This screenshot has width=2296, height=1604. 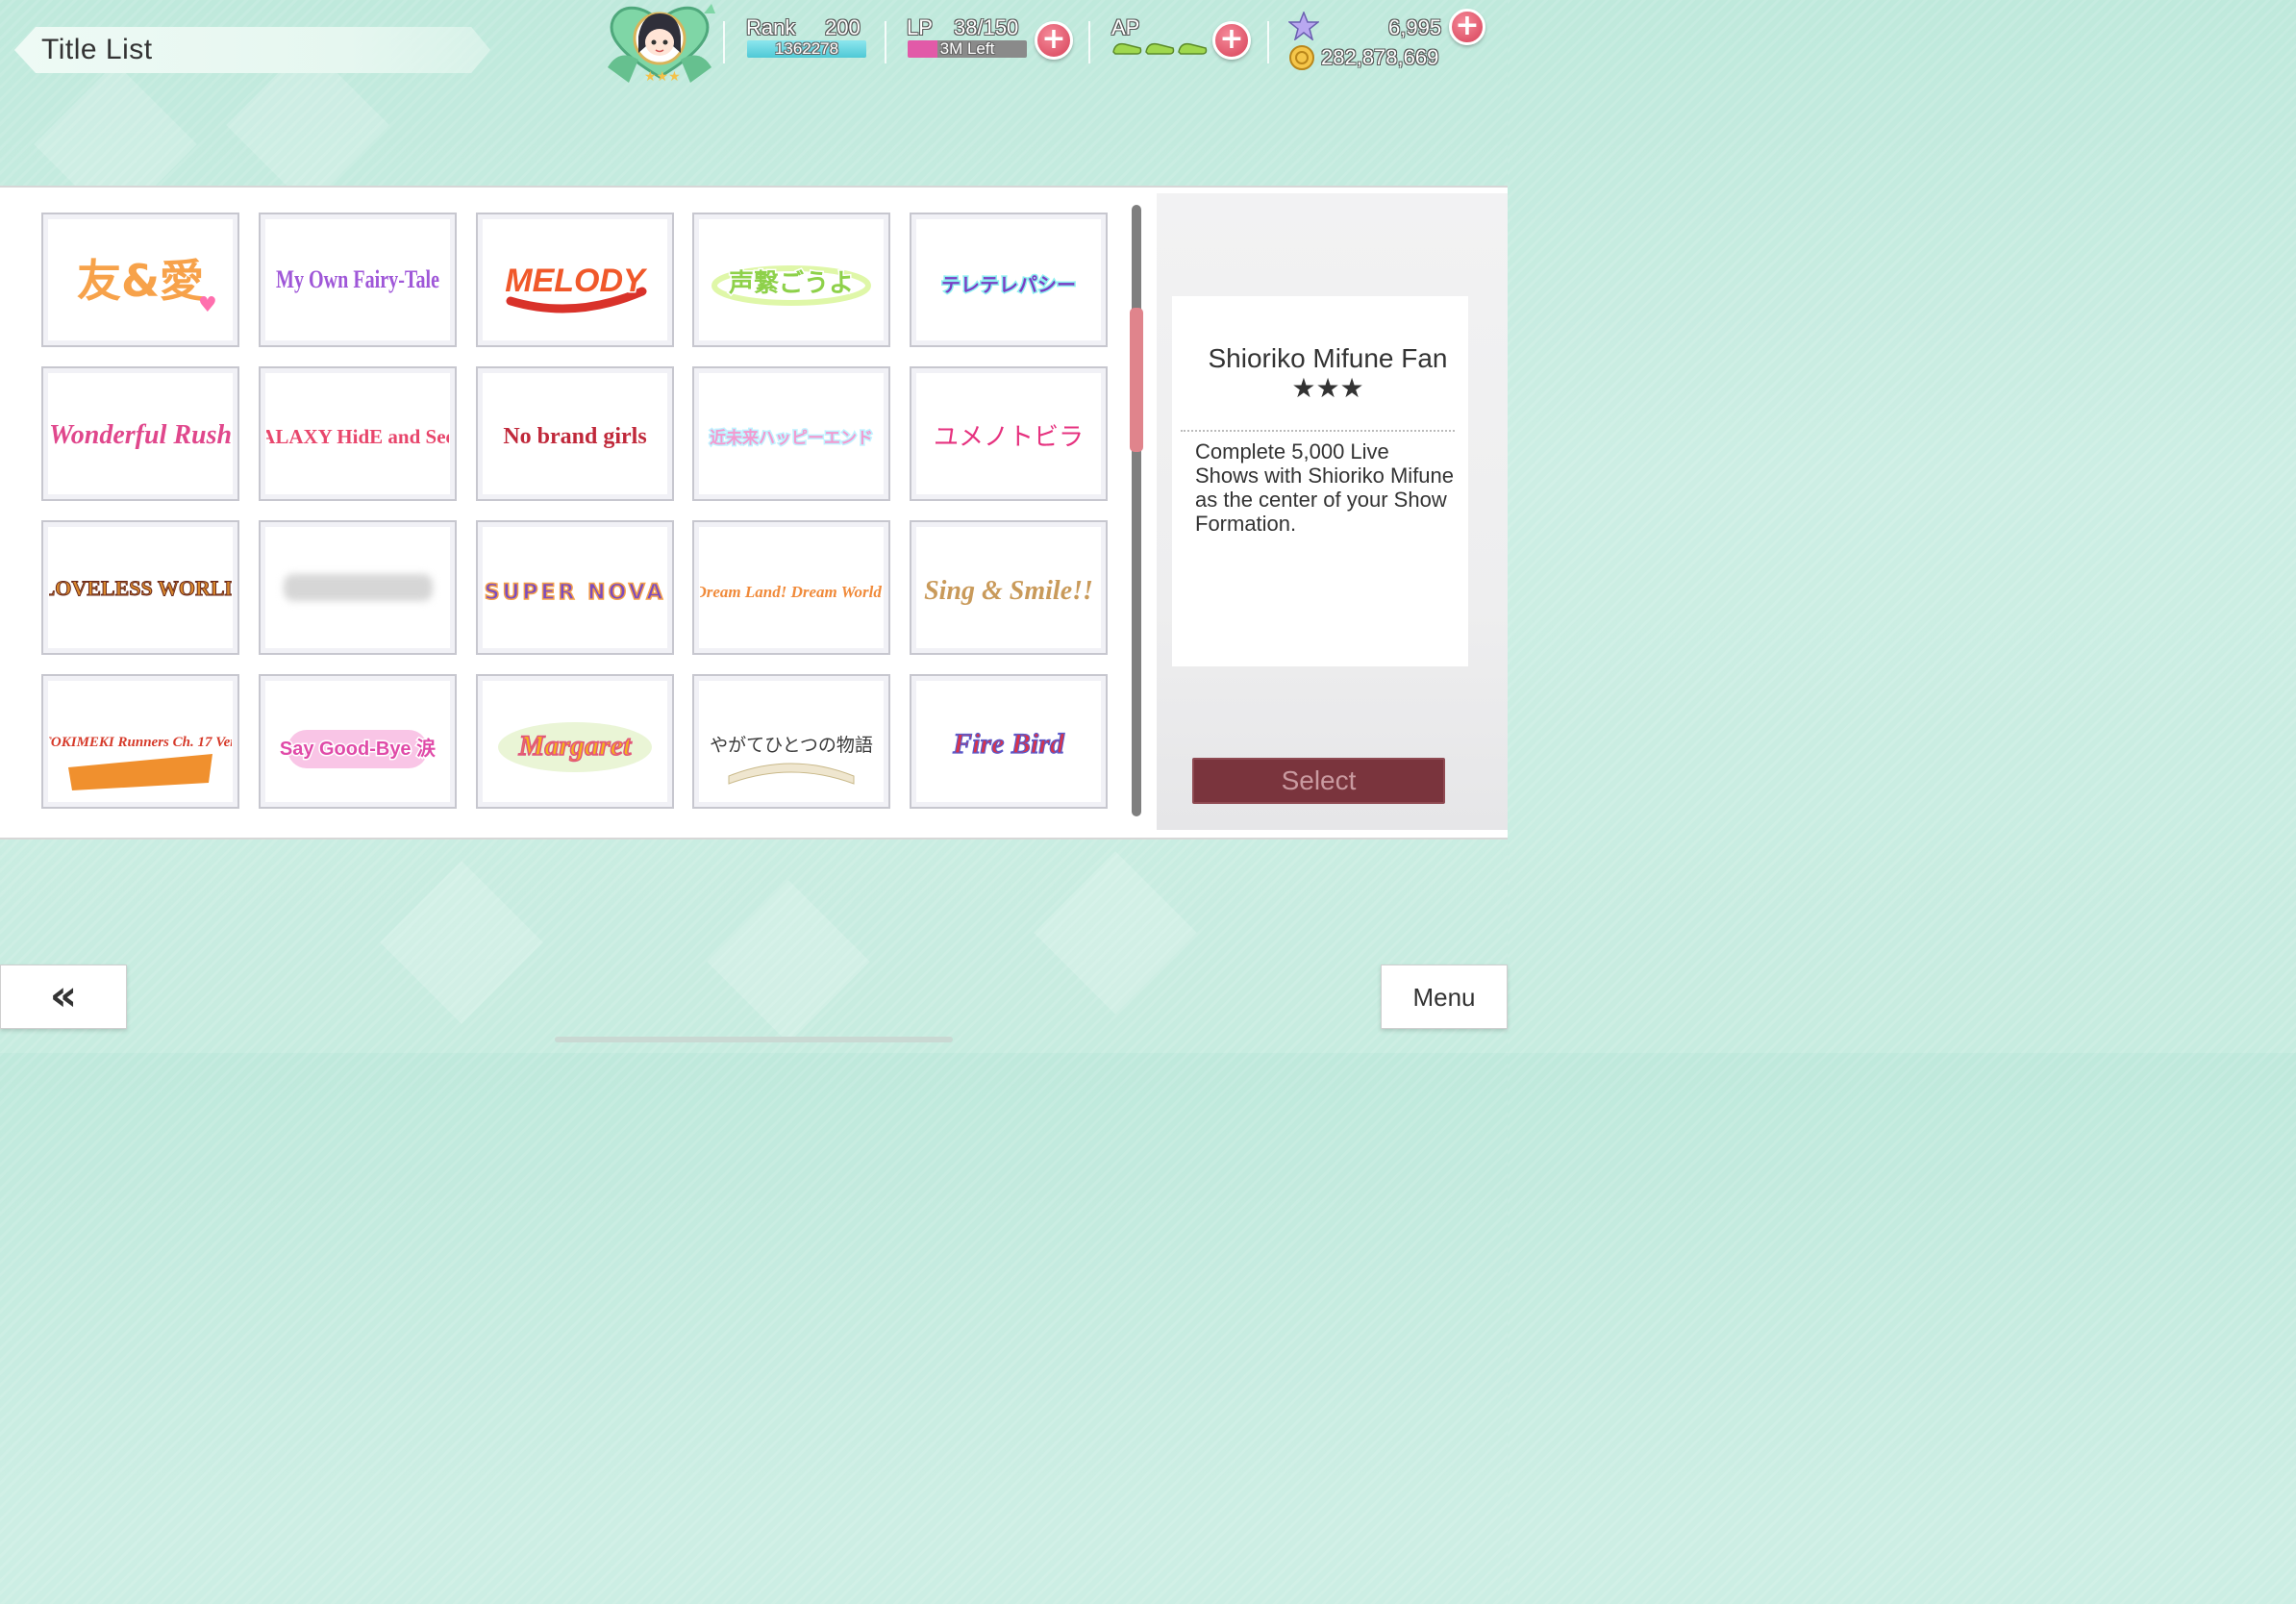 I want to click on title-text: Sing & Smile!!, so click(x=1008, y=591).